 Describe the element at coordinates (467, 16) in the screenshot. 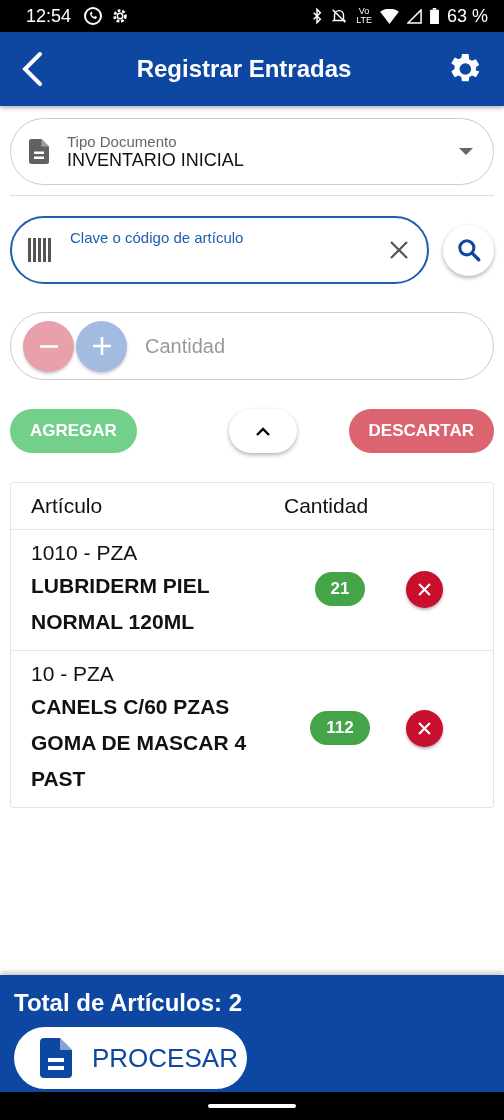

I see `battery-level: 63 %` at that location.